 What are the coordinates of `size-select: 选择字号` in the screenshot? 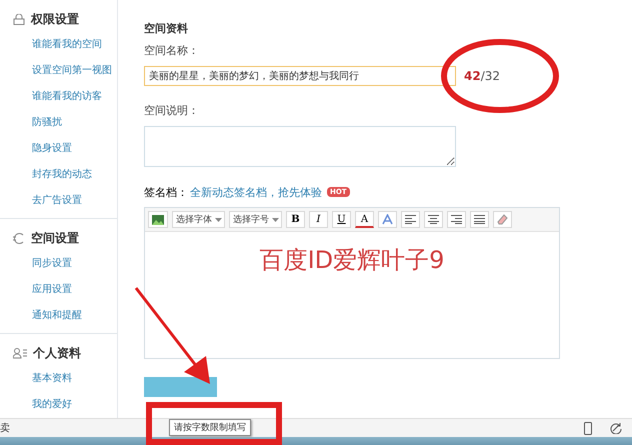 It's located at (255, 219).